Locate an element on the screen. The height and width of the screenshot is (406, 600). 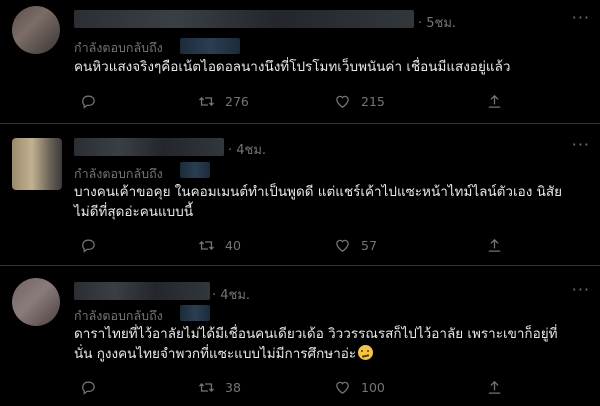
like-button: 215 is located at coordinates (359, 101).